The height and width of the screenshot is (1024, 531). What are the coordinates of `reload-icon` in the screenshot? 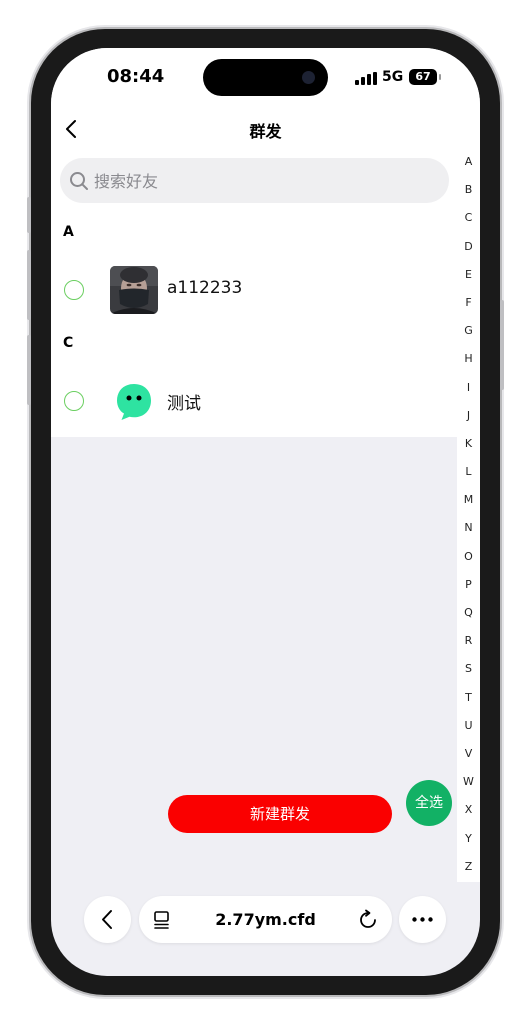 It's located at (368, 920).